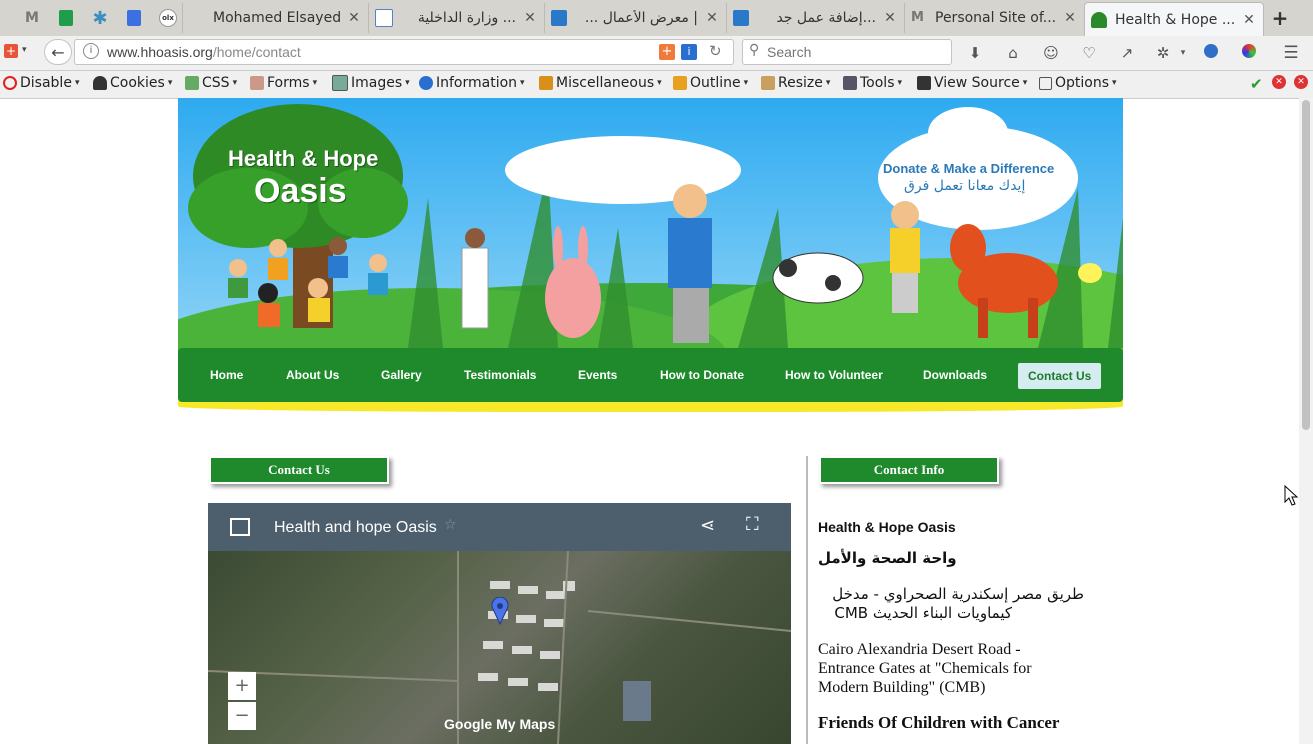 This screenshot has height=744, width=1313. I want to click on home-icon: ⌂, so click(1013, 53).